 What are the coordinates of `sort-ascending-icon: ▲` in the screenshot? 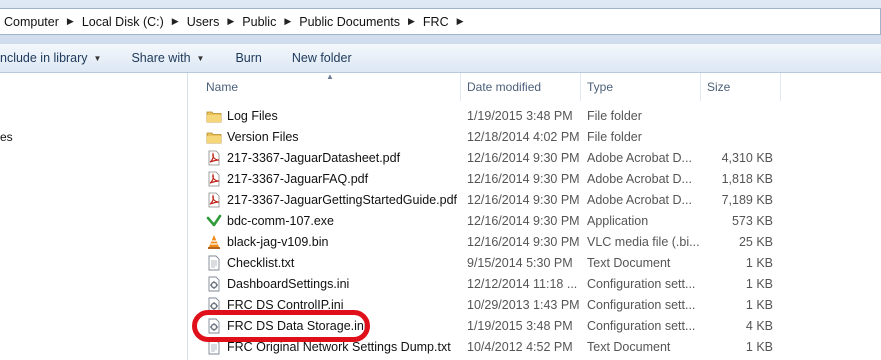 It's located at (330, 76).